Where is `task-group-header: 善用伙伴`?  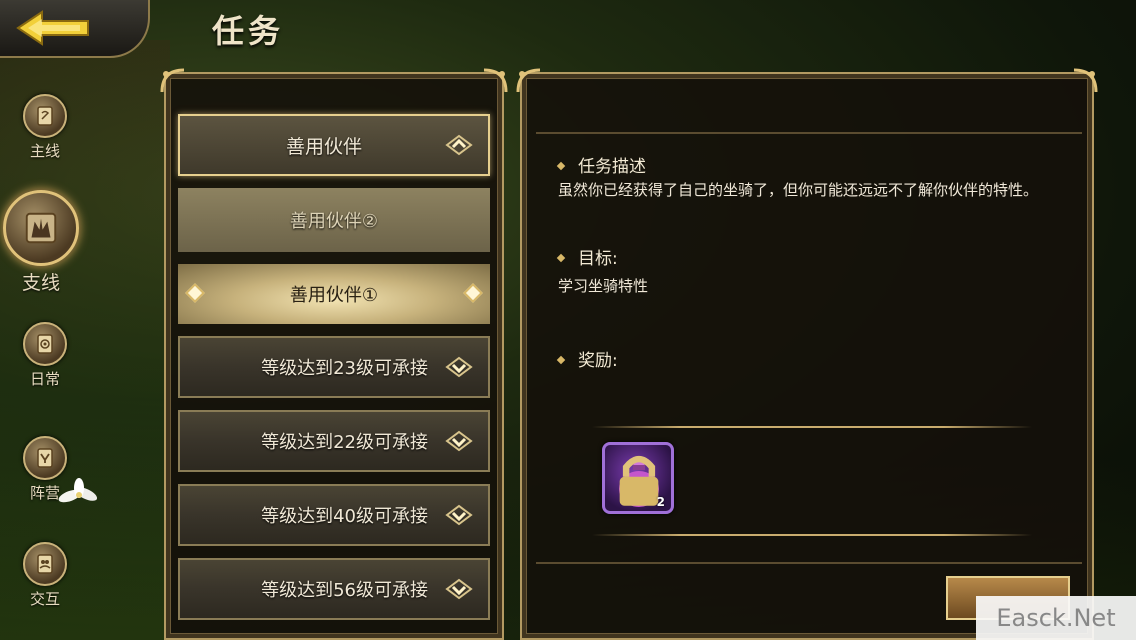
task-group-header: 善用伙伴 is located at coordinates (334, 145).